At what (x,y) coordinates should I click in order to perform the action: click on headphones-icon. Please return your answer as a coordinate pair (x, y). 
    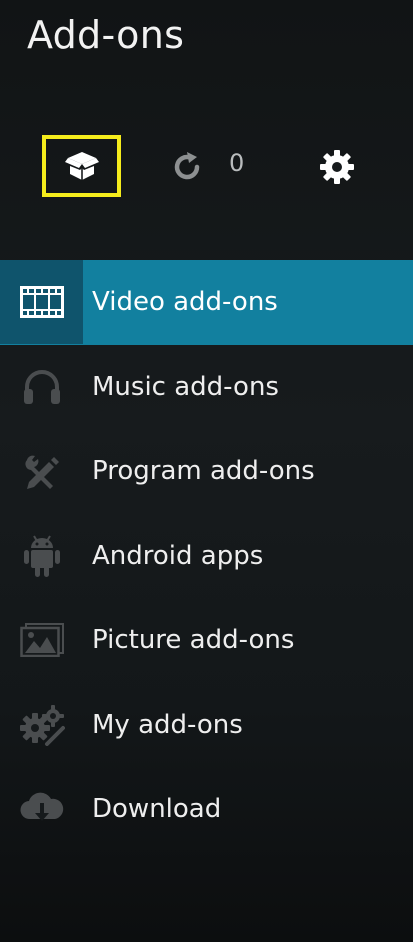
    Looking at the image, I should click on (42, 387).